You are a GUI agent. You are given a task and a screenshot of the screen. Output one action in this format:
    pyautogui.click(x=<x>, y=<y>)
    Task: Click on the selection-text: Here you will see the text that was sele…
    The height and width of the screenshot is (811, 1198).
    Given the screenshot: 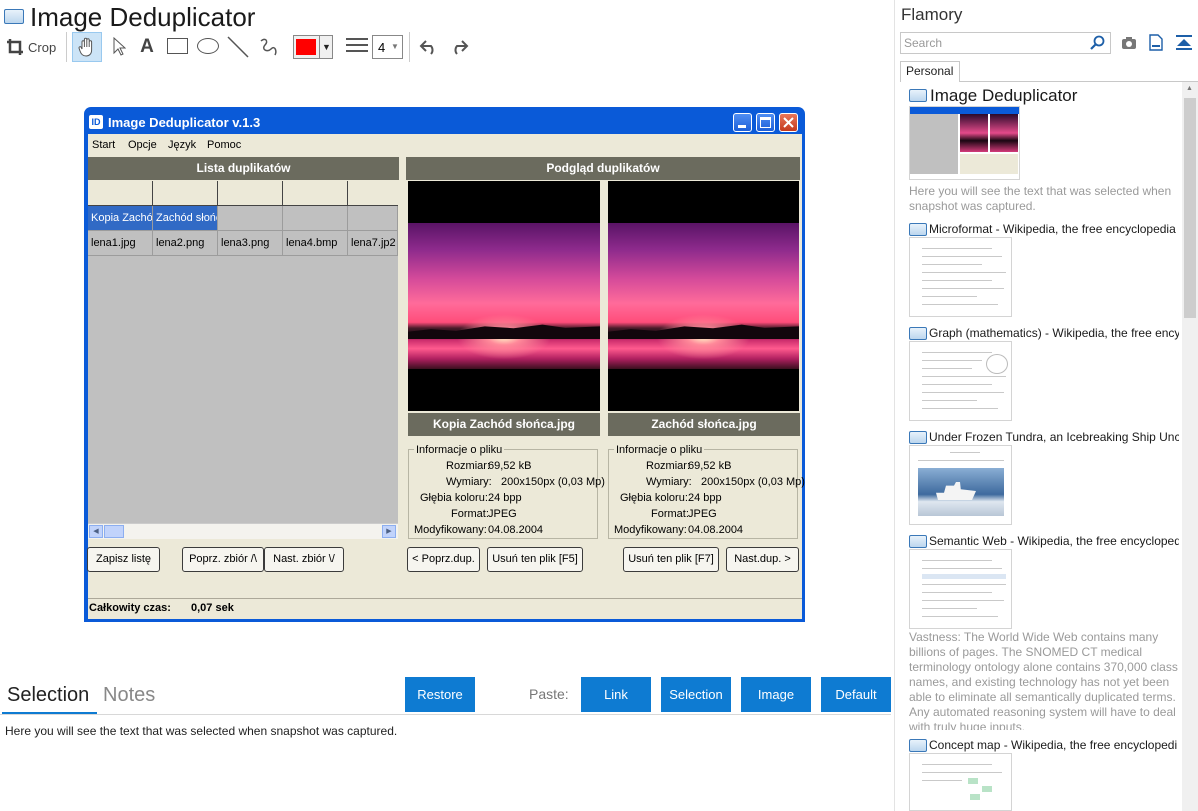 What is the action you would take?
    pyautogui.click(x=201, y=731)
    